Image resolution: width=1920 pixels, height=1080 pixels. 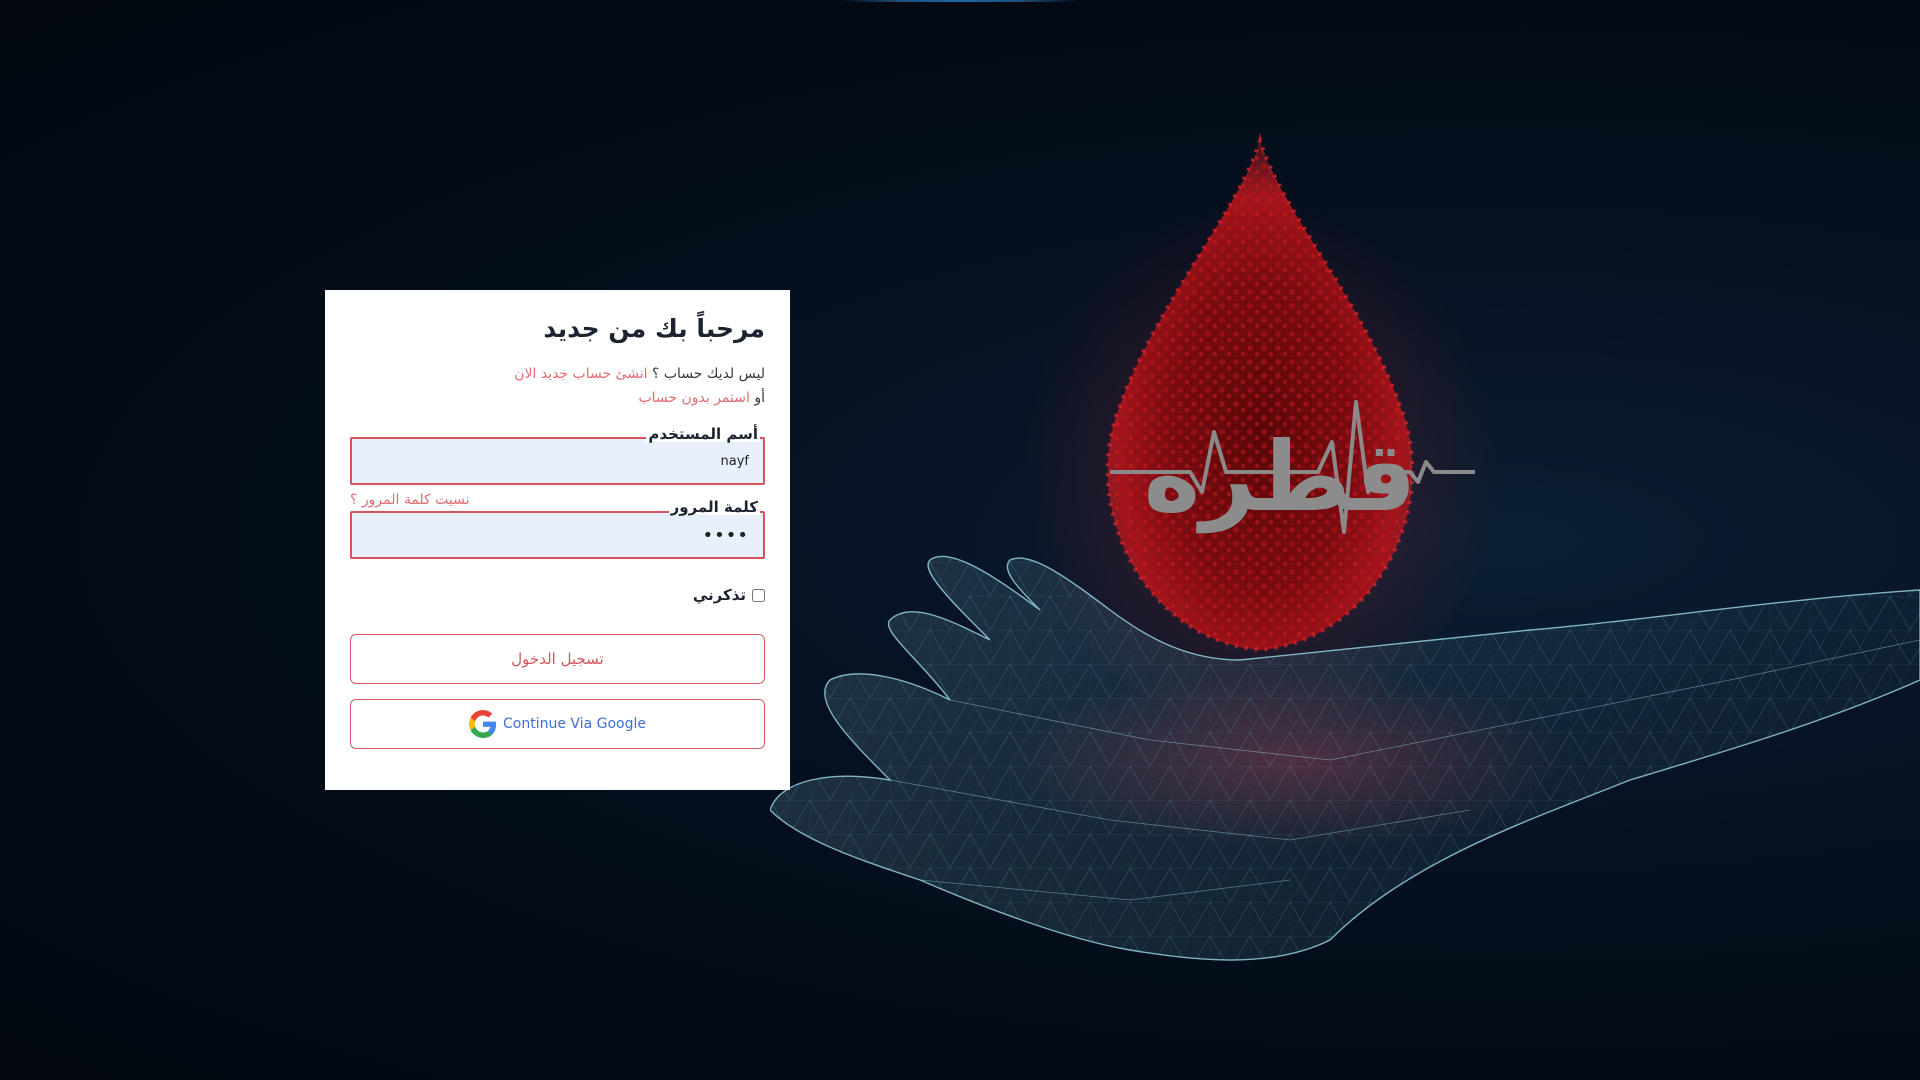 I want to click on top-glow-line, so click(x=960, y=1).